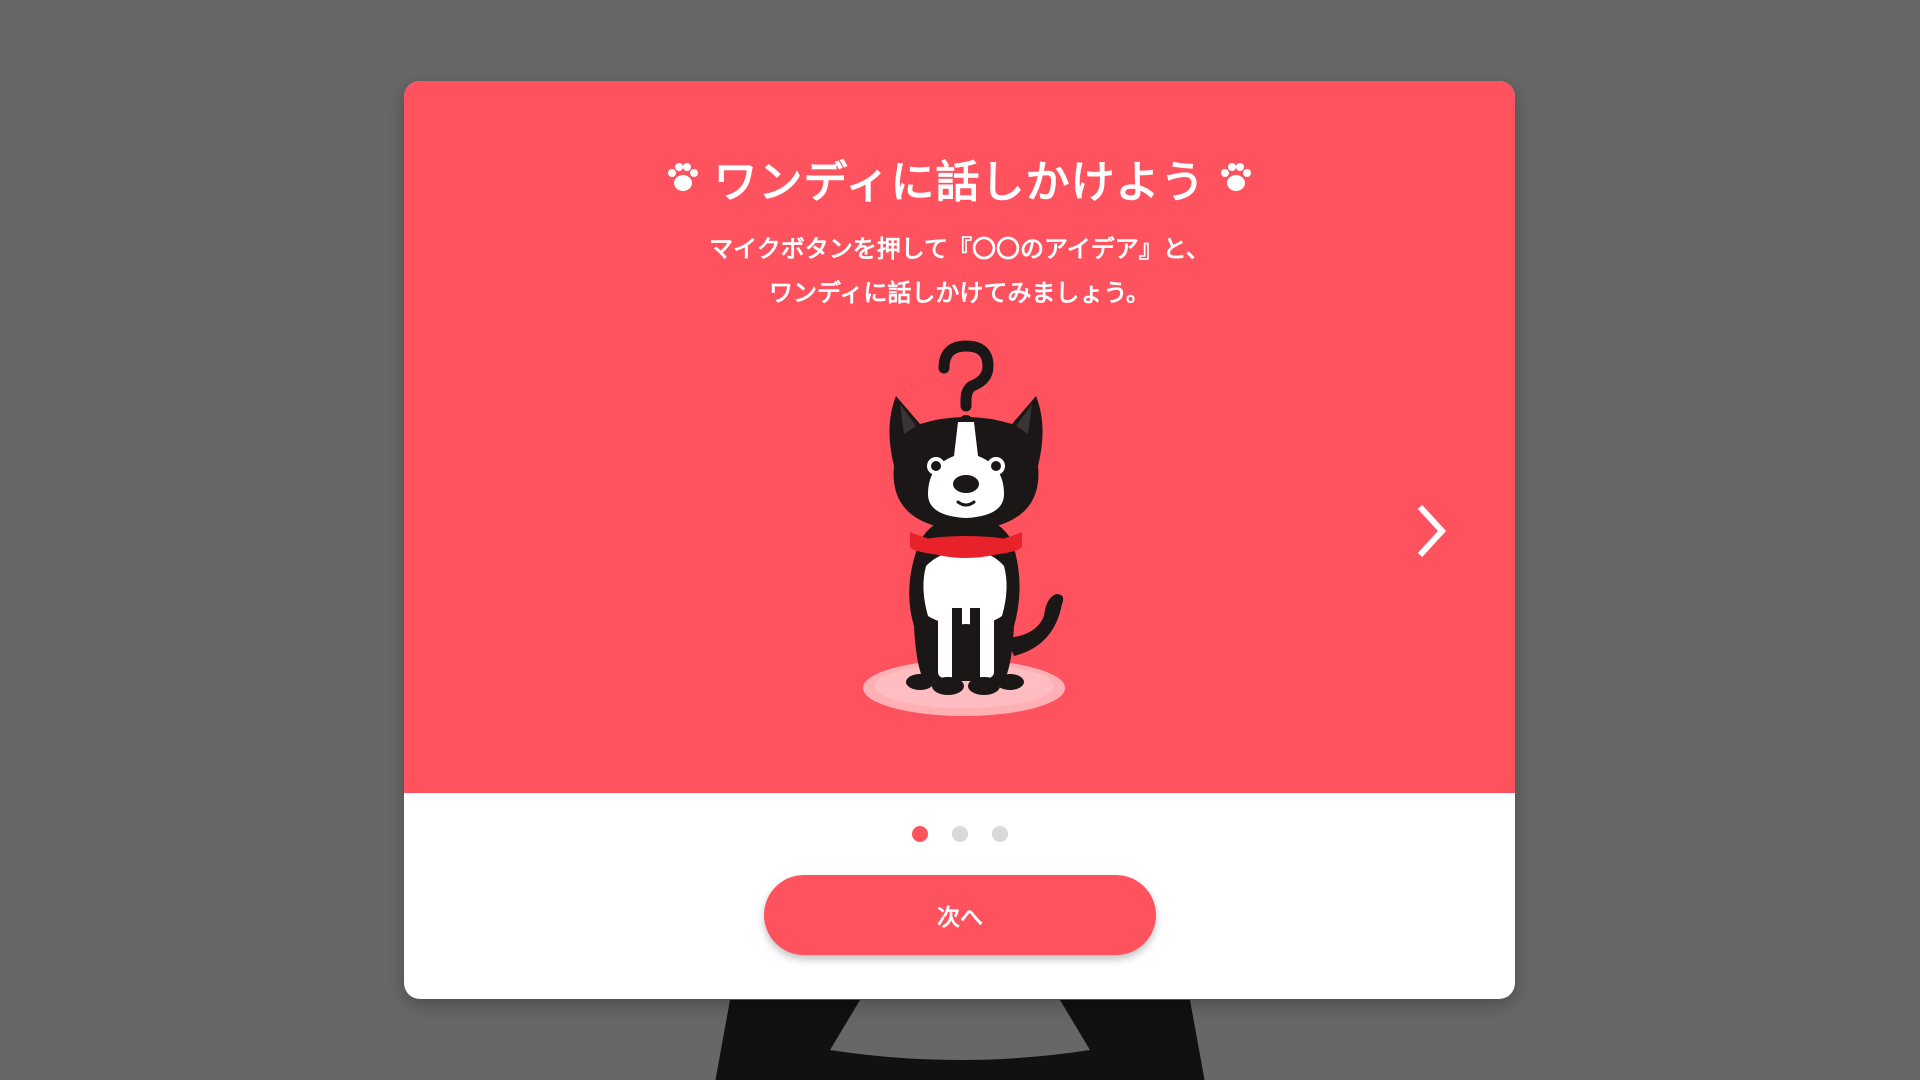  I want to click on title-row: ワンディに話しかけよう, so click(959, 178).